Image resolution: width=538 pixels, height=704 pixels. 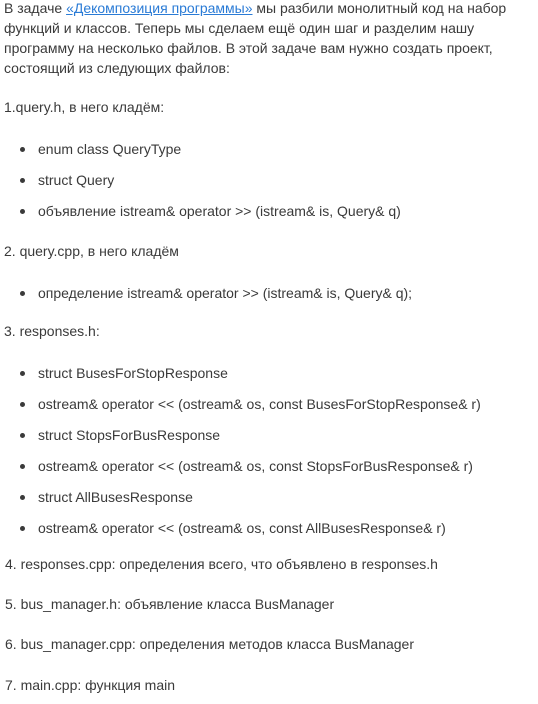 I want to click on list-item: struct Query, so click(x=210, y=185).